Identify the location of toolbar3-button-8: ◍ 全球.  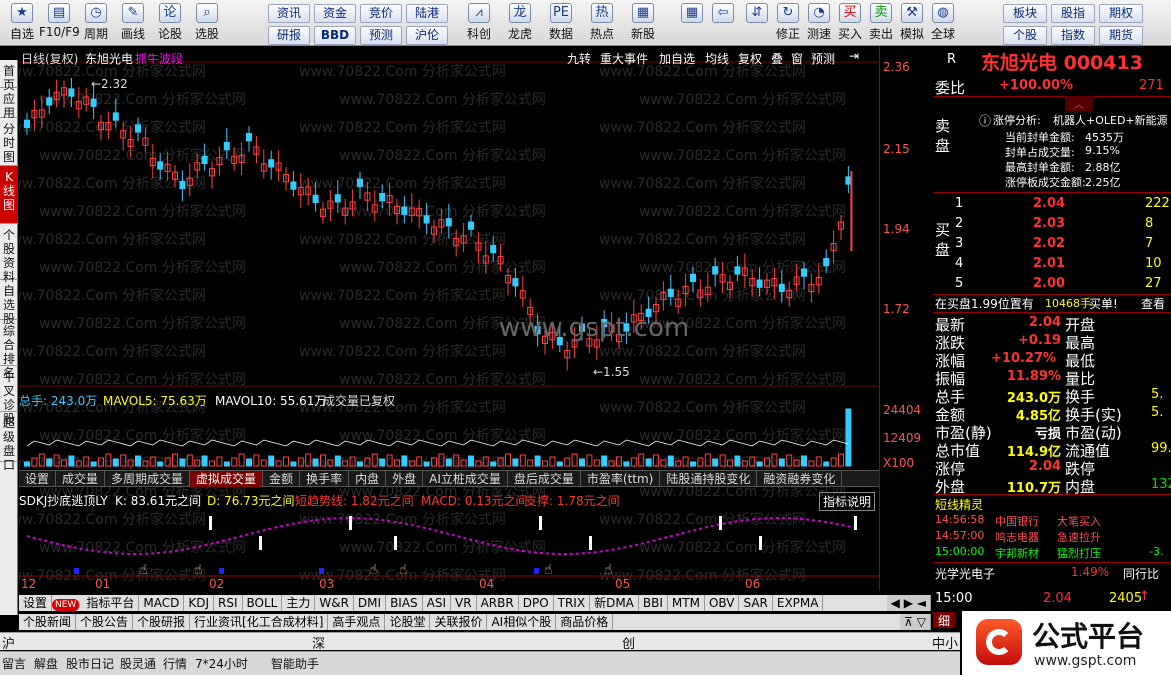
(943, 23).